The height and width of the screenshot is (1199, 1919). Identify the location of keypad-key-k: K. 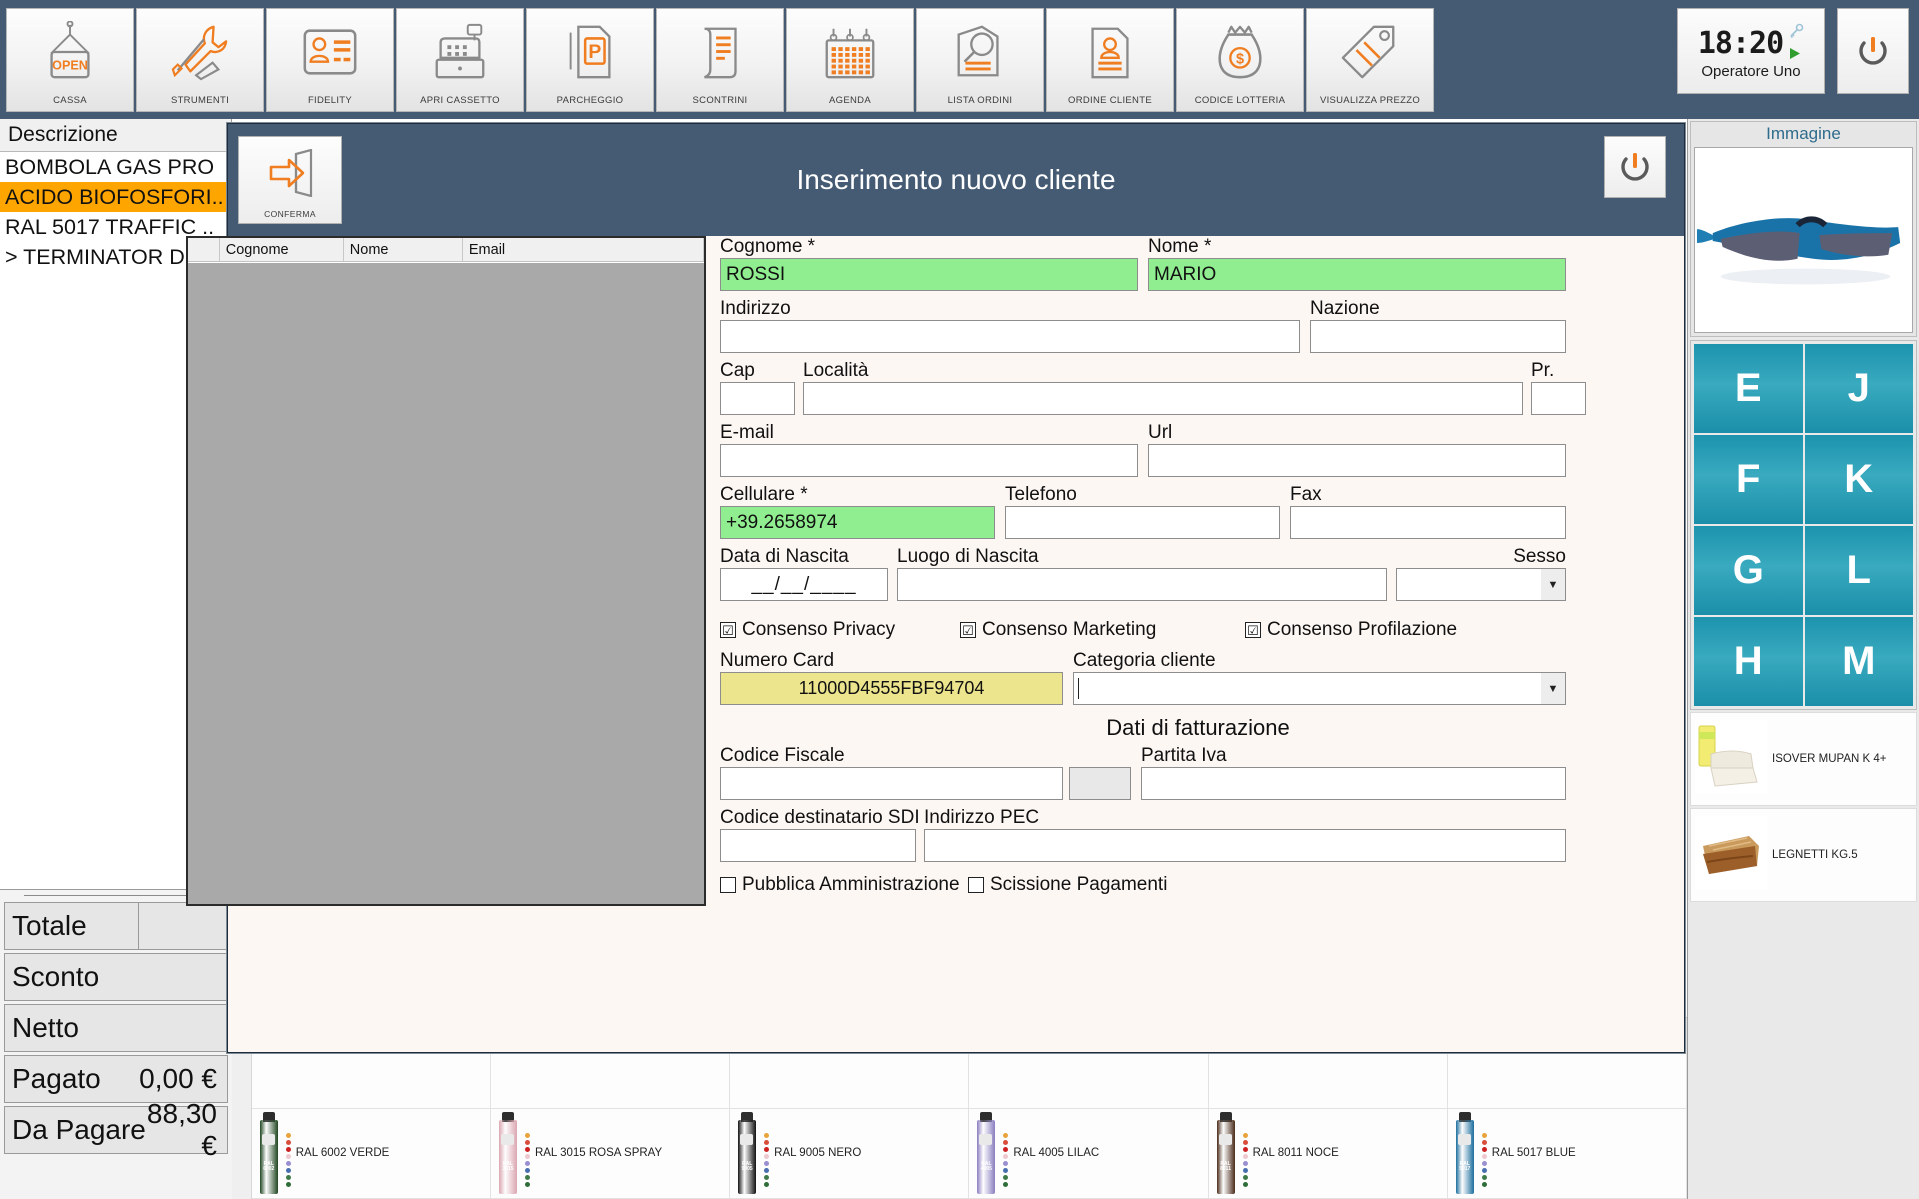
(1858, 479).